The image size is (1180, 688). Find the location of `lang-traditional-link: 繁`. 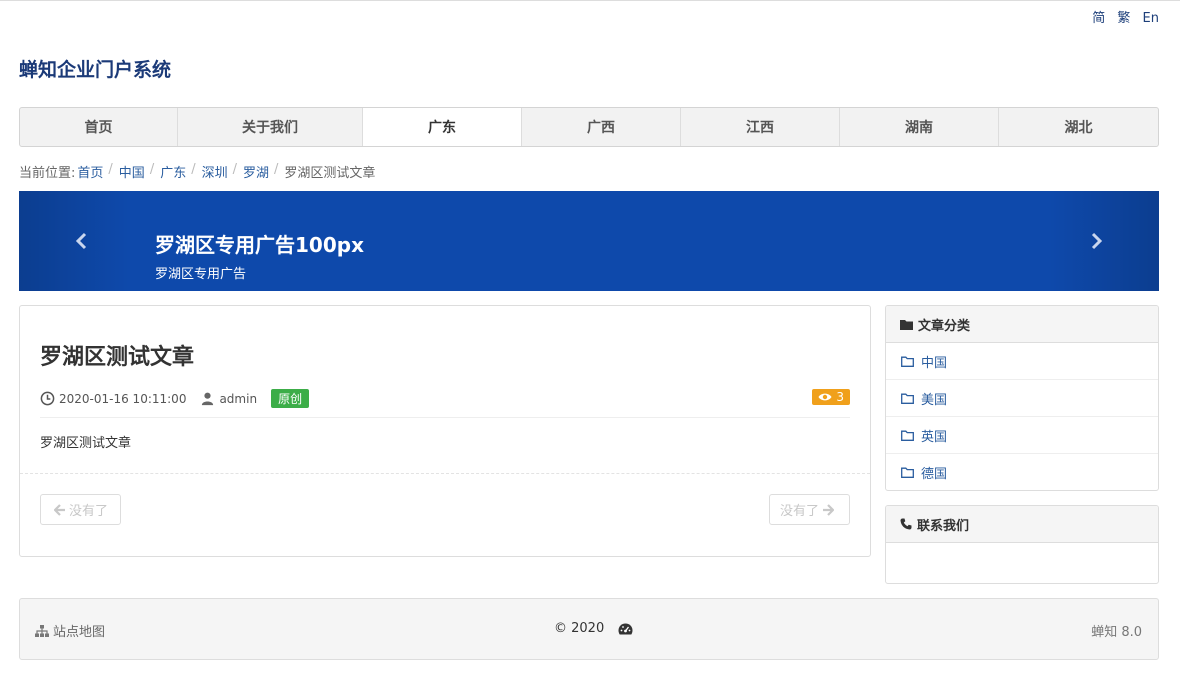

lang-traditional-link: 繁 is located at coordinates (1123, 18).